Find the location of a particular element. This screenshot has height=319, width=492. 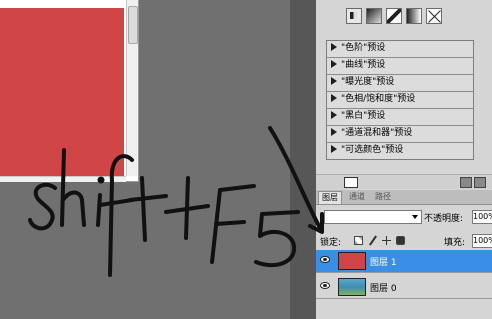

curves-icon is located at coordinates (374, 16).